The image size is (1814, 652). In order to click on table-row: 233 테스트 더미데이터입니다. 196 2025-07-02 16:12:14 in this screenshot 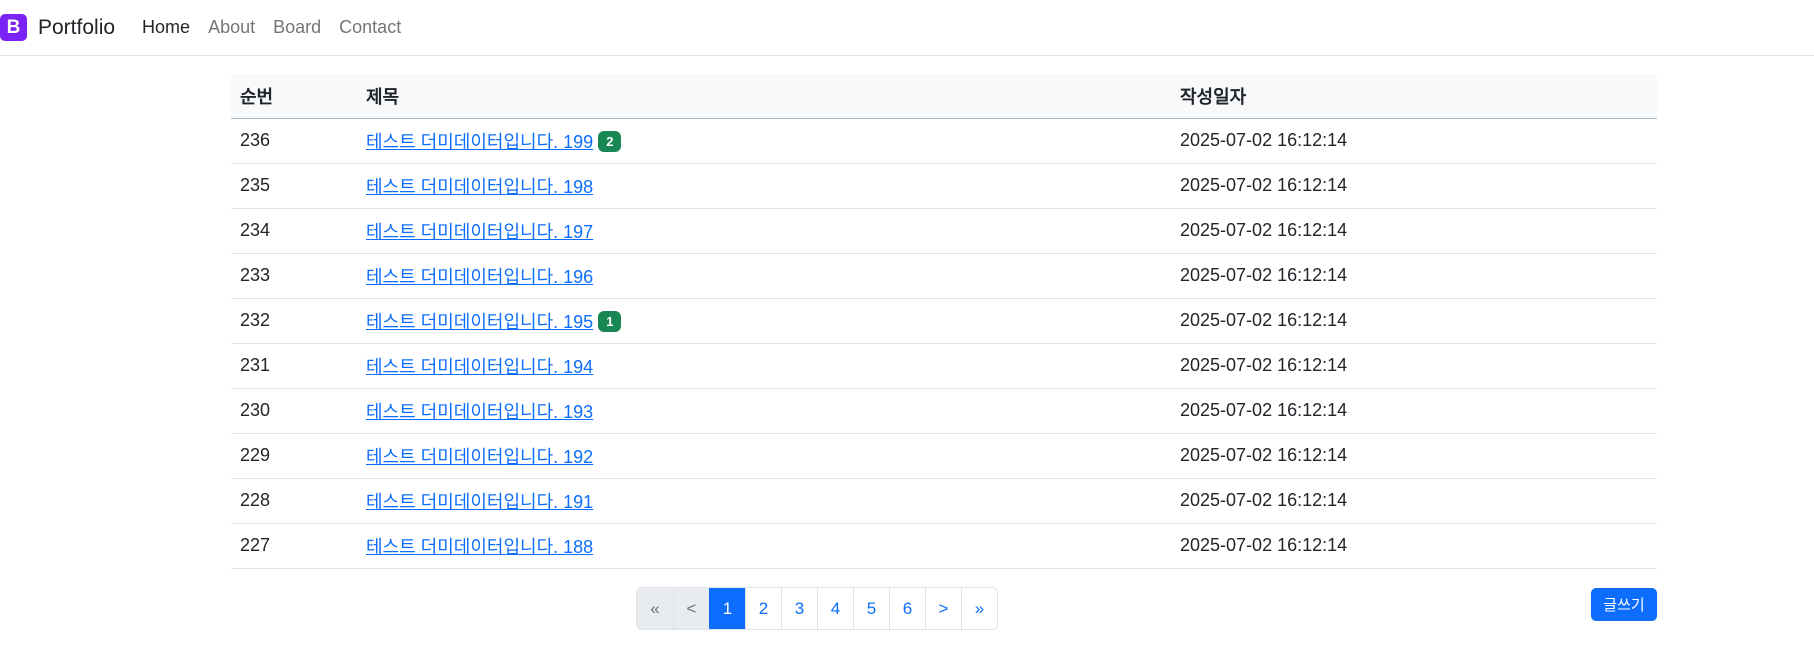, I will do `click(944, 276)`.